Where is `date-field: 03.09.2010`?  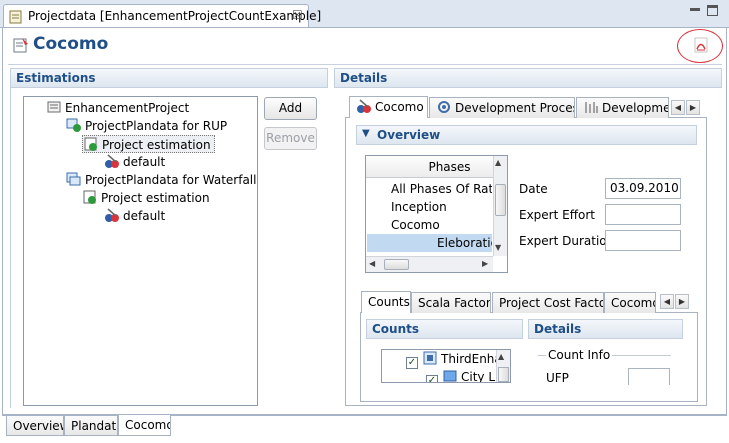 date-field: 03.09.2010 is located at coordinates (643, 188).